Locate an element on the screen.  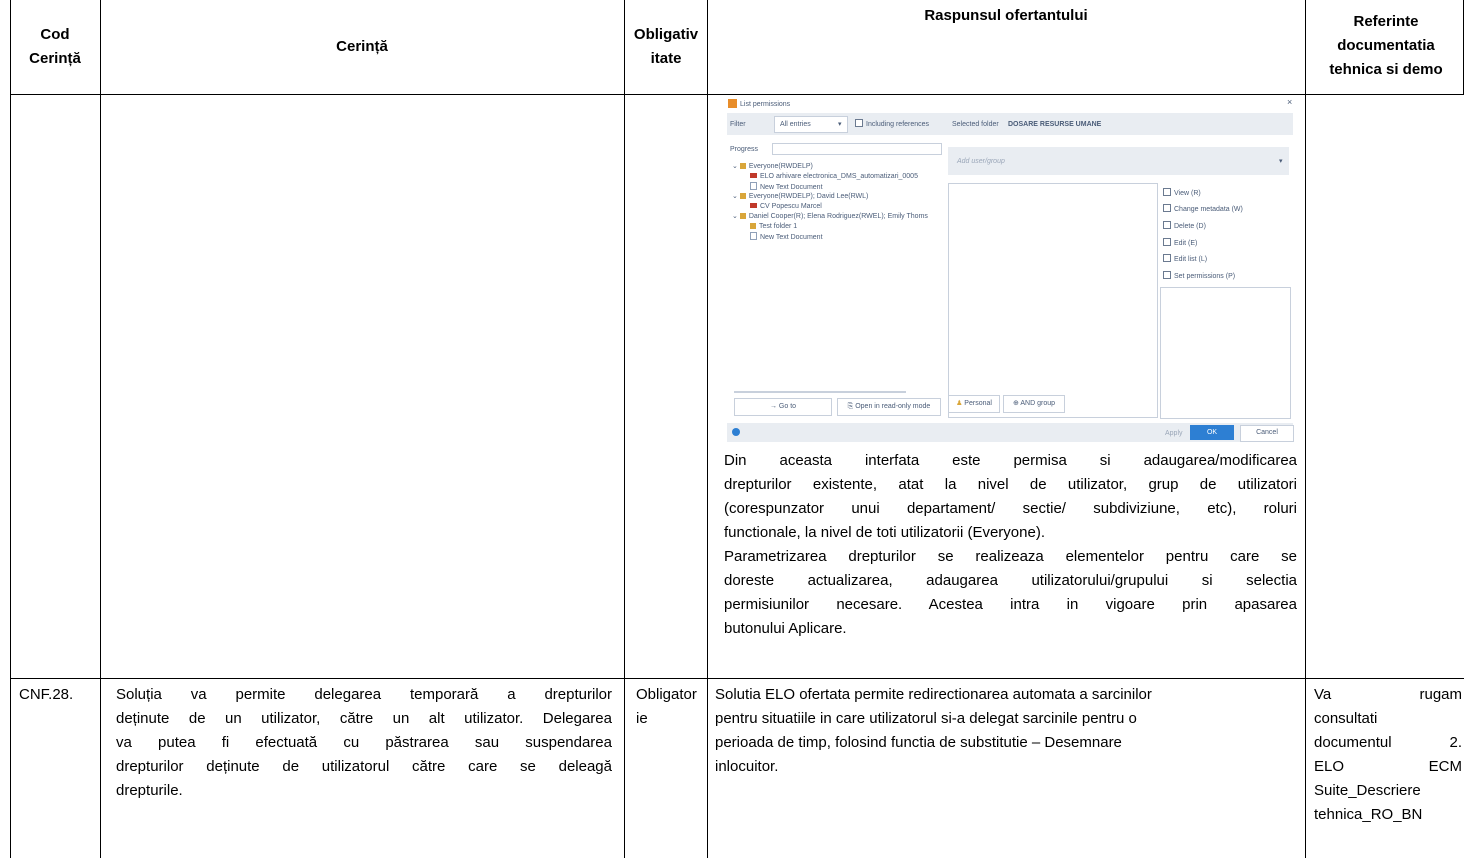
text-line: Obligator is located at coordinates (666, 694).